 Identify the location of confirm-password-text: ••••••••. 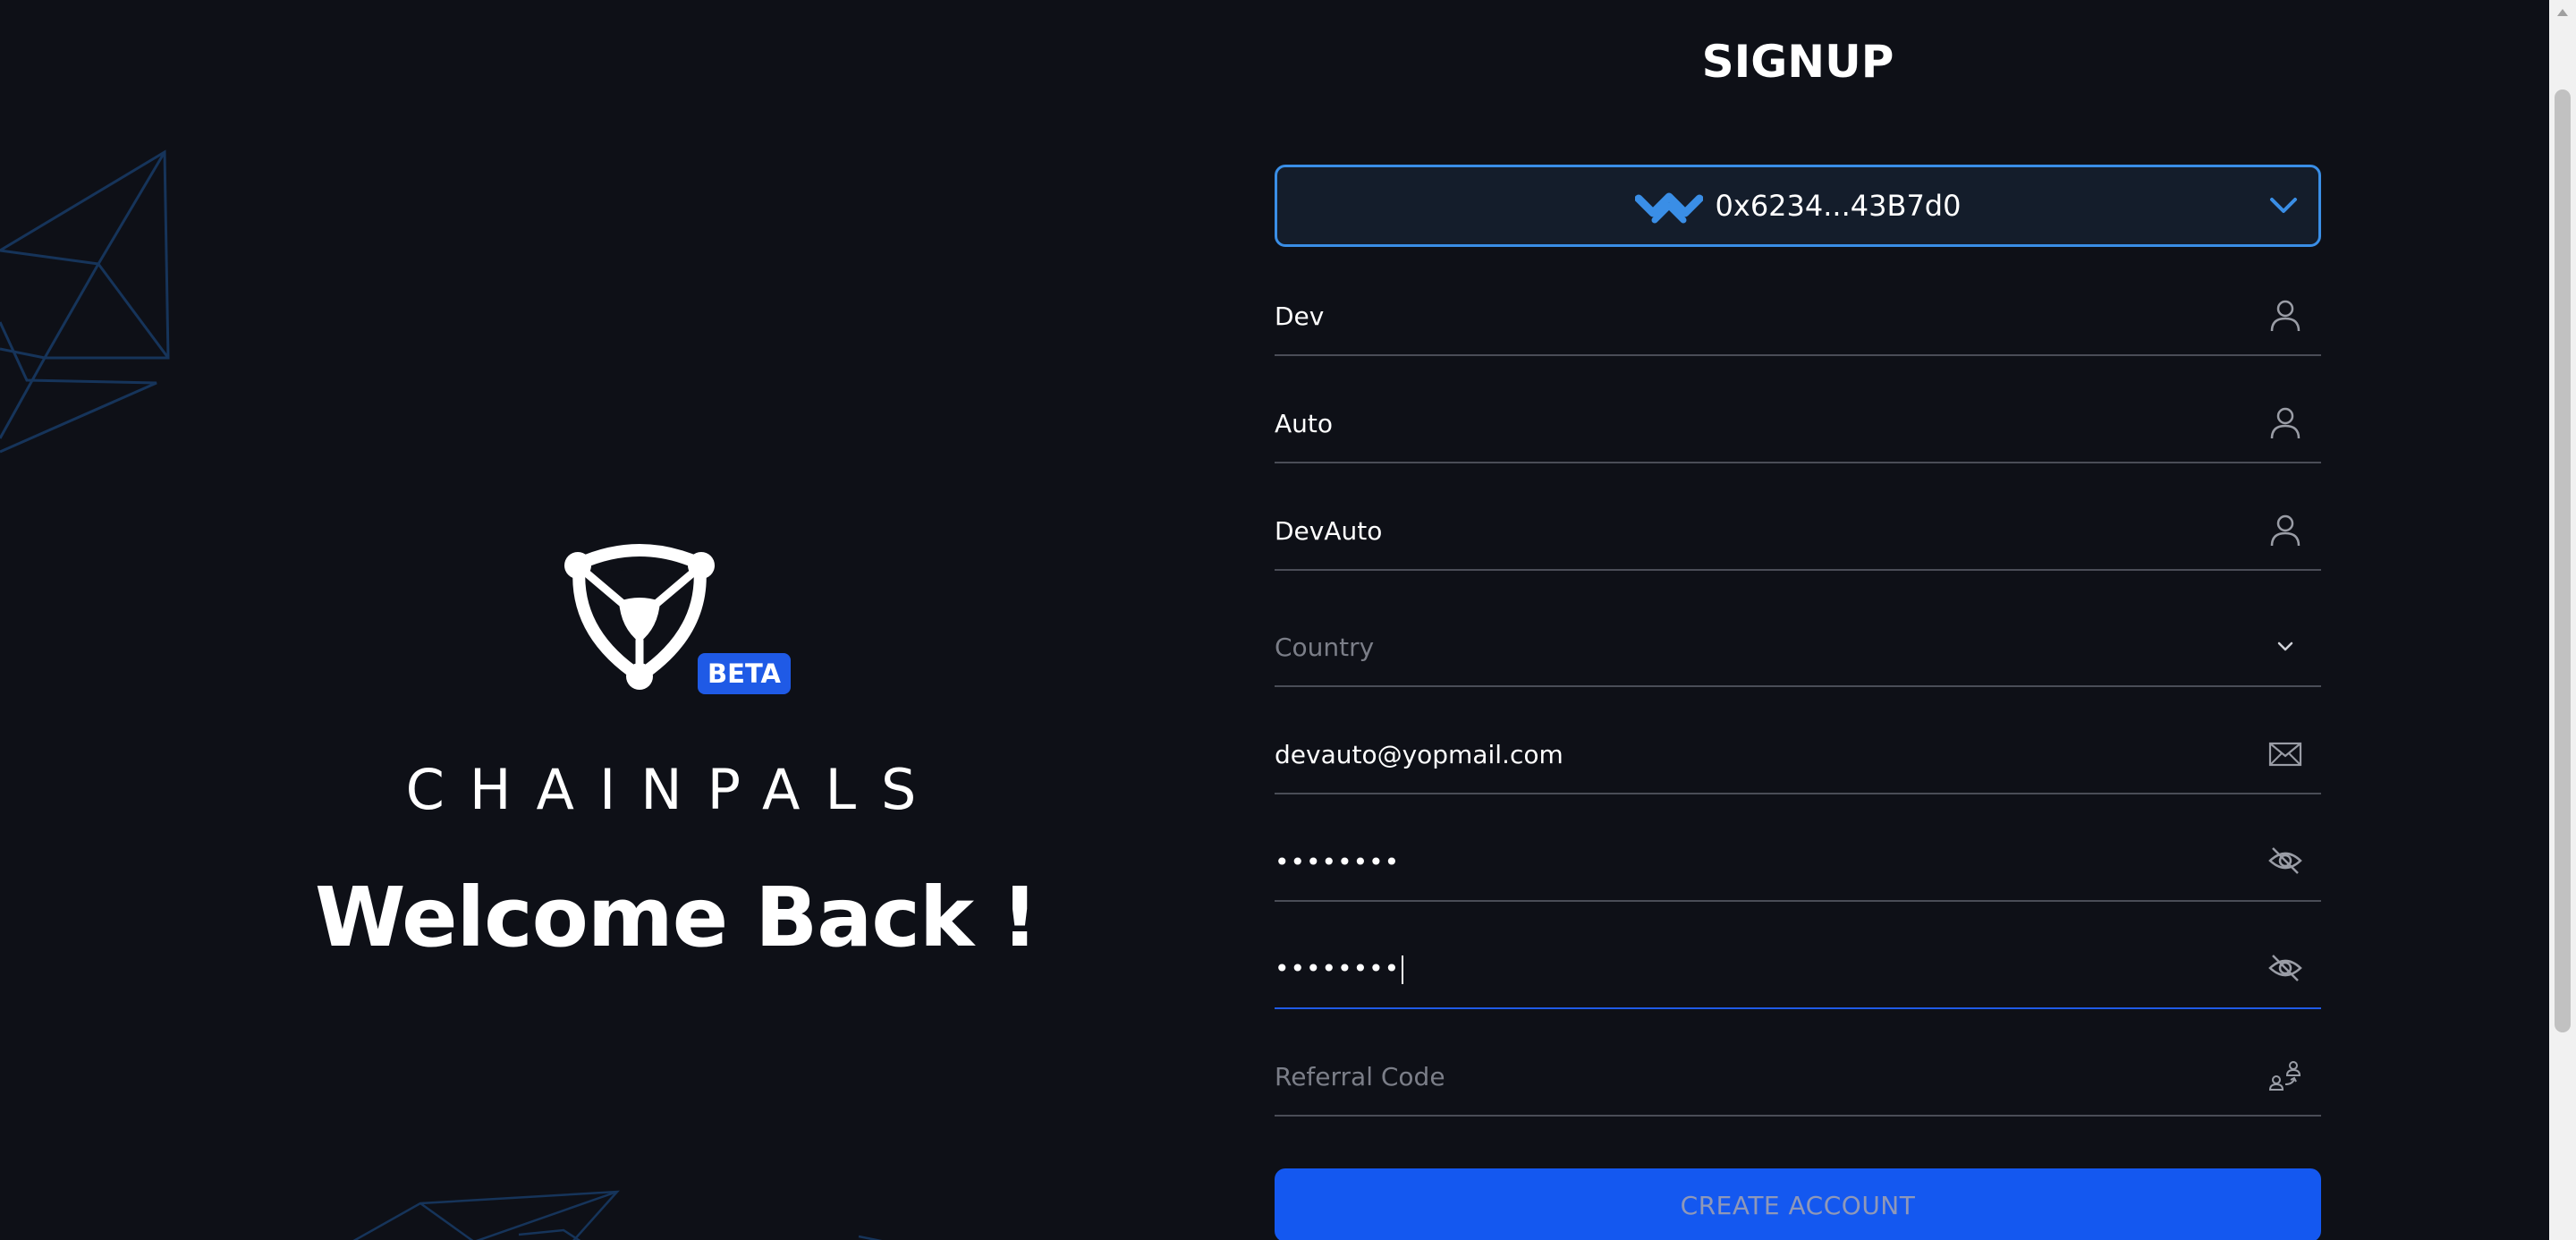
(1338, 968).